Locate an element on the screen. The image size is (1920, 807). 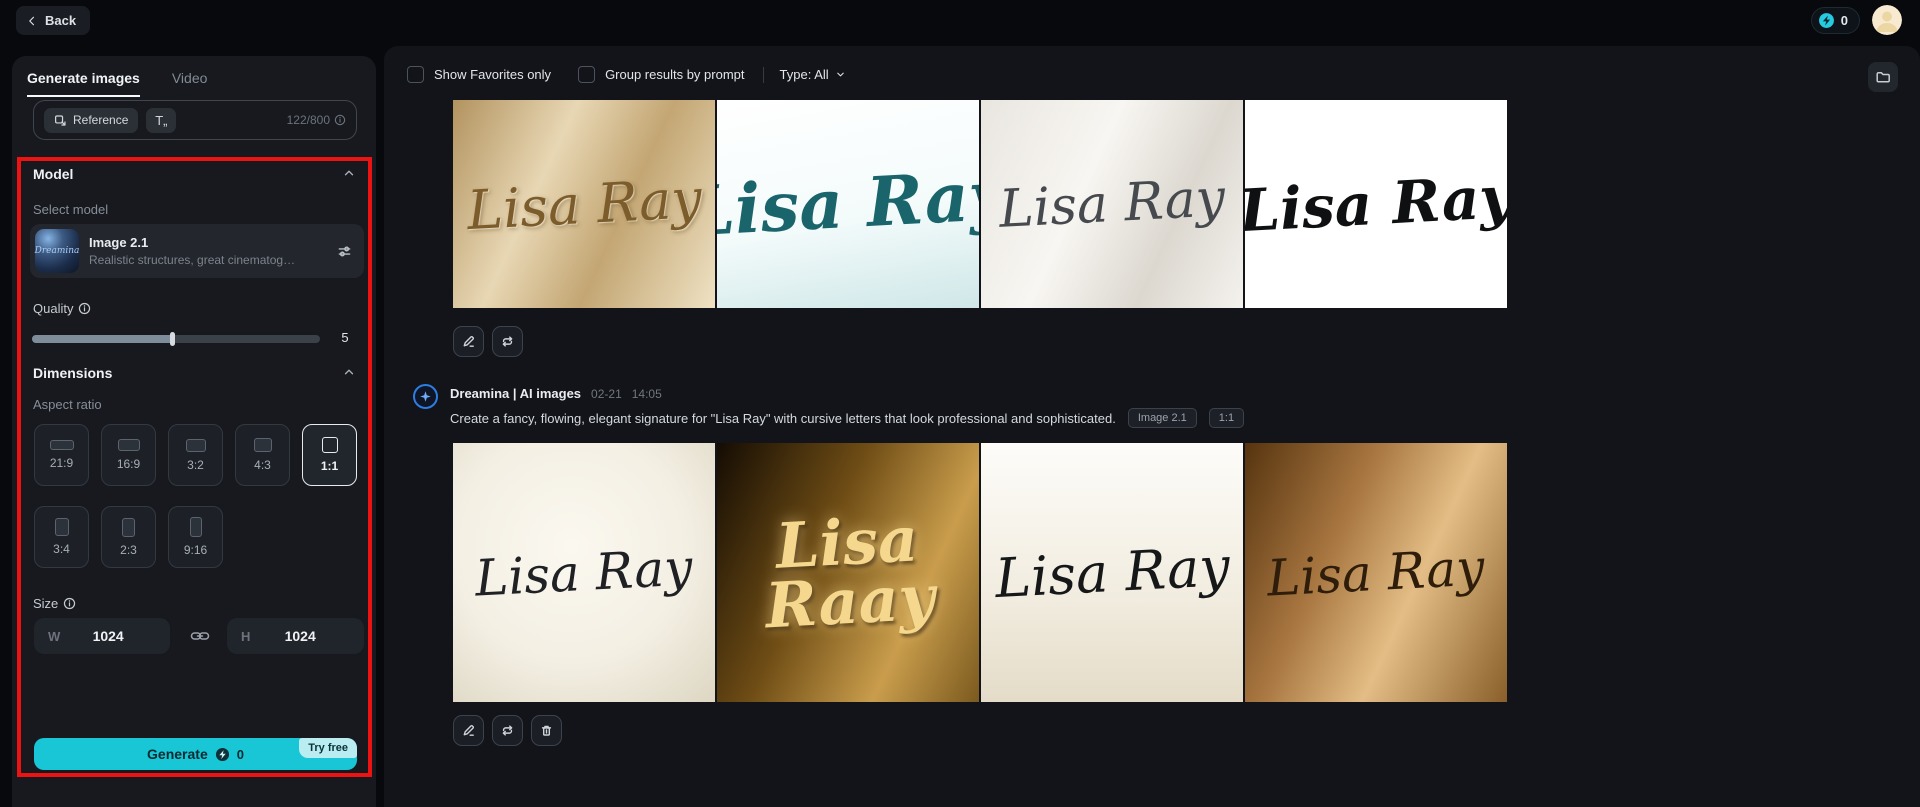
reference-button: Reference is located at coordinates (91, 120).